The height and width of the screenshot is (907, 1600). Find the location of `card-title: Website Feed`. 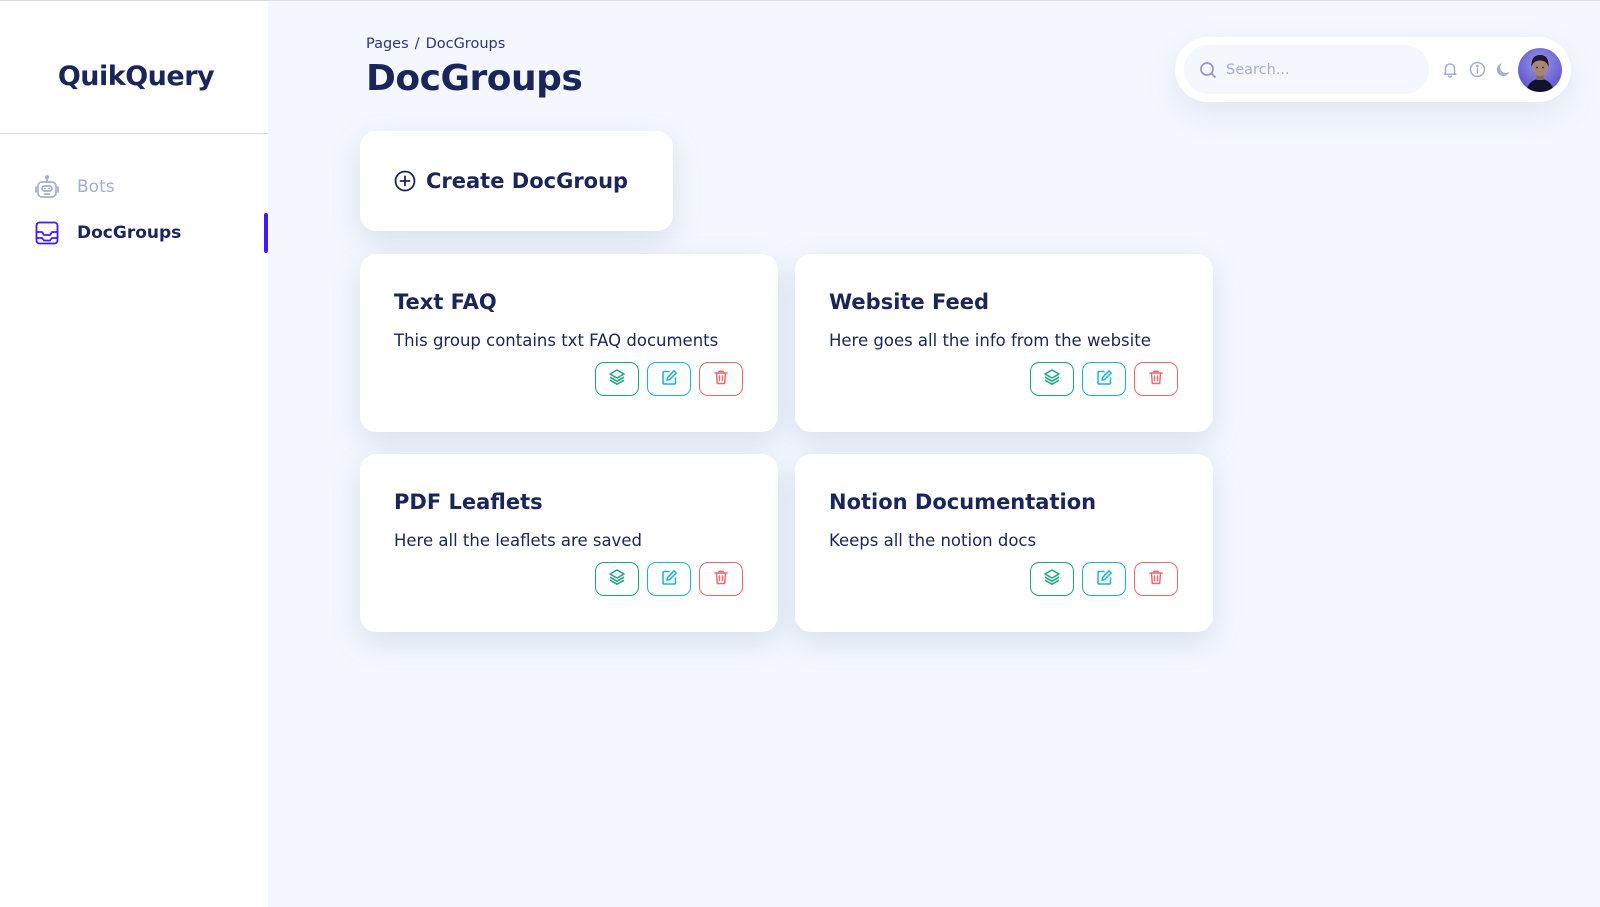

card-title: Website Feed is located at coordinates (909, 302).